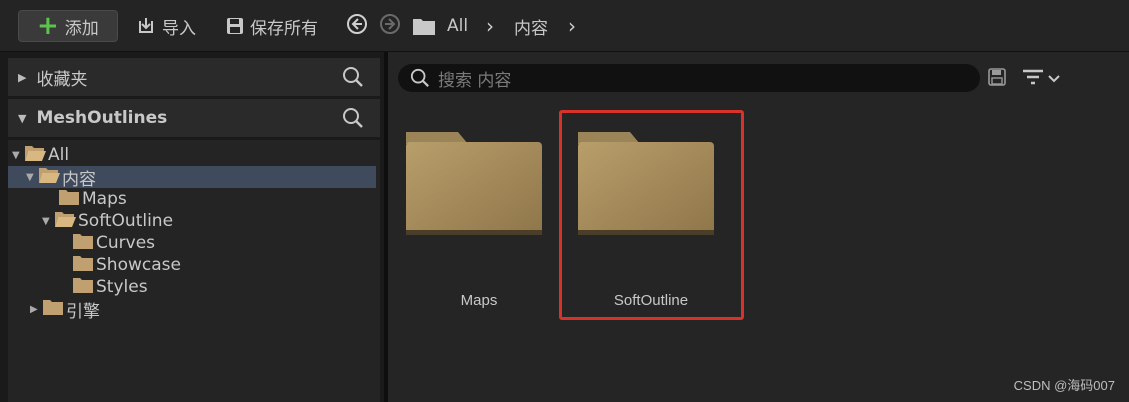  I want to click on save-all-button-label: 保存所有, so click(284, 28).